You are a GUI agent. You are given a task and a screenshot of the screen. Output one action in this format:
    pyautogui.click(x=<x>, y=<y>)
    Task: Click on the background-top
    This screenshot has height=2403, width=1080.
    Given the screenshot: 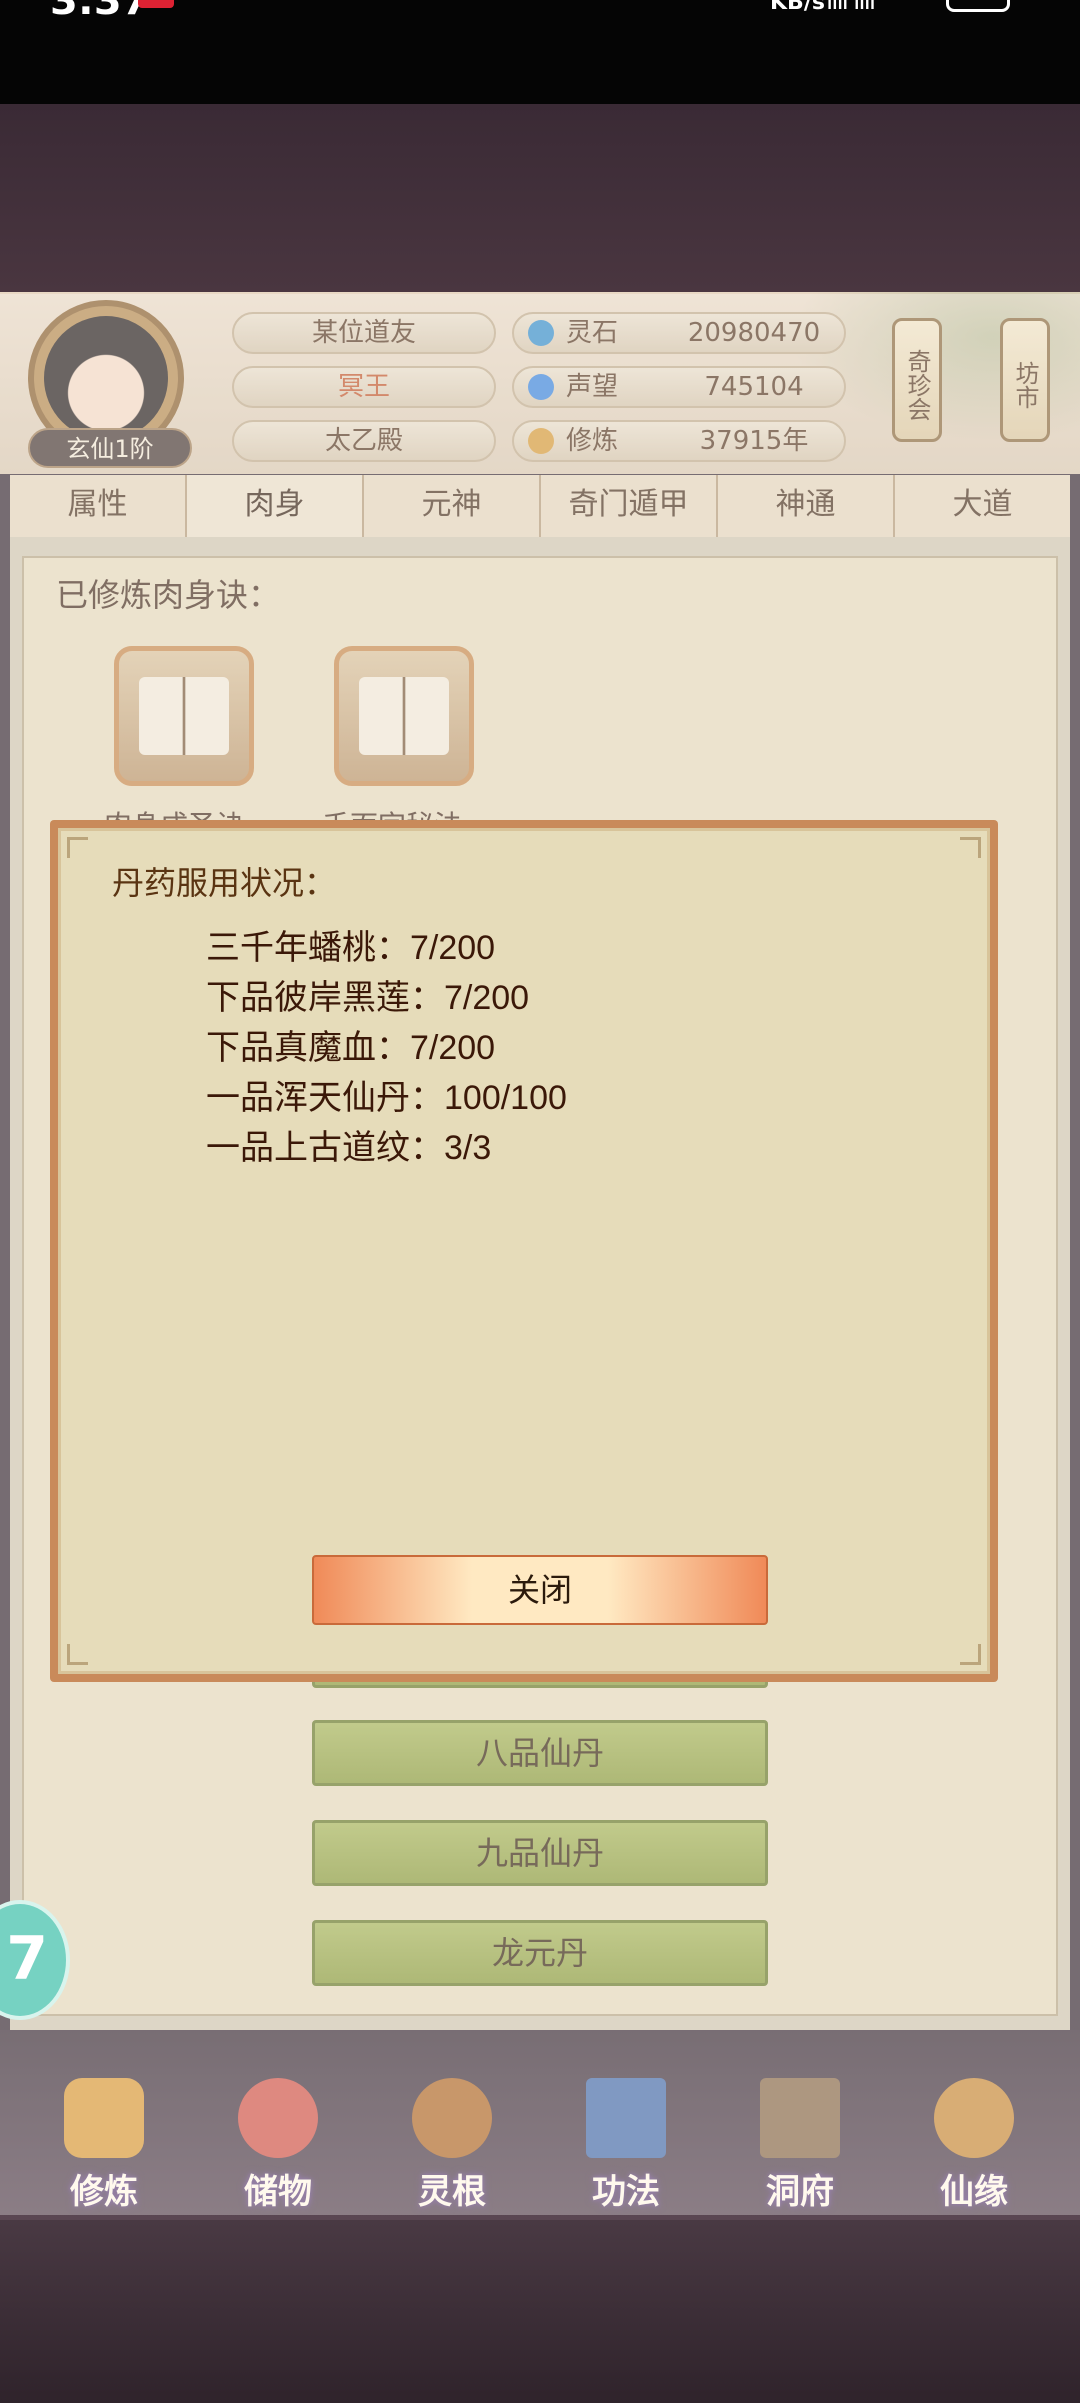 What is the action you would take?
    pyautogui.click(x=540, y=199)
    